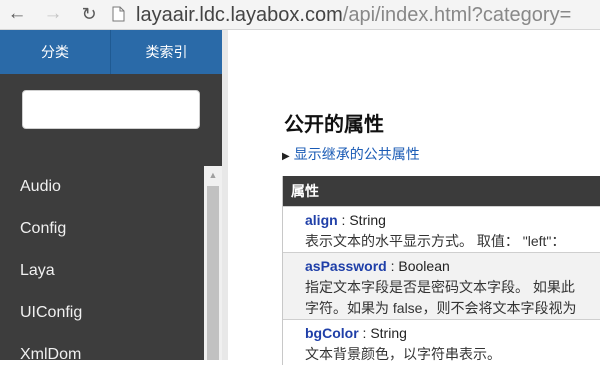 Image resolution: width=600 pixels, height=376 pixels. I want to click on page-icon, so click(118, 14).